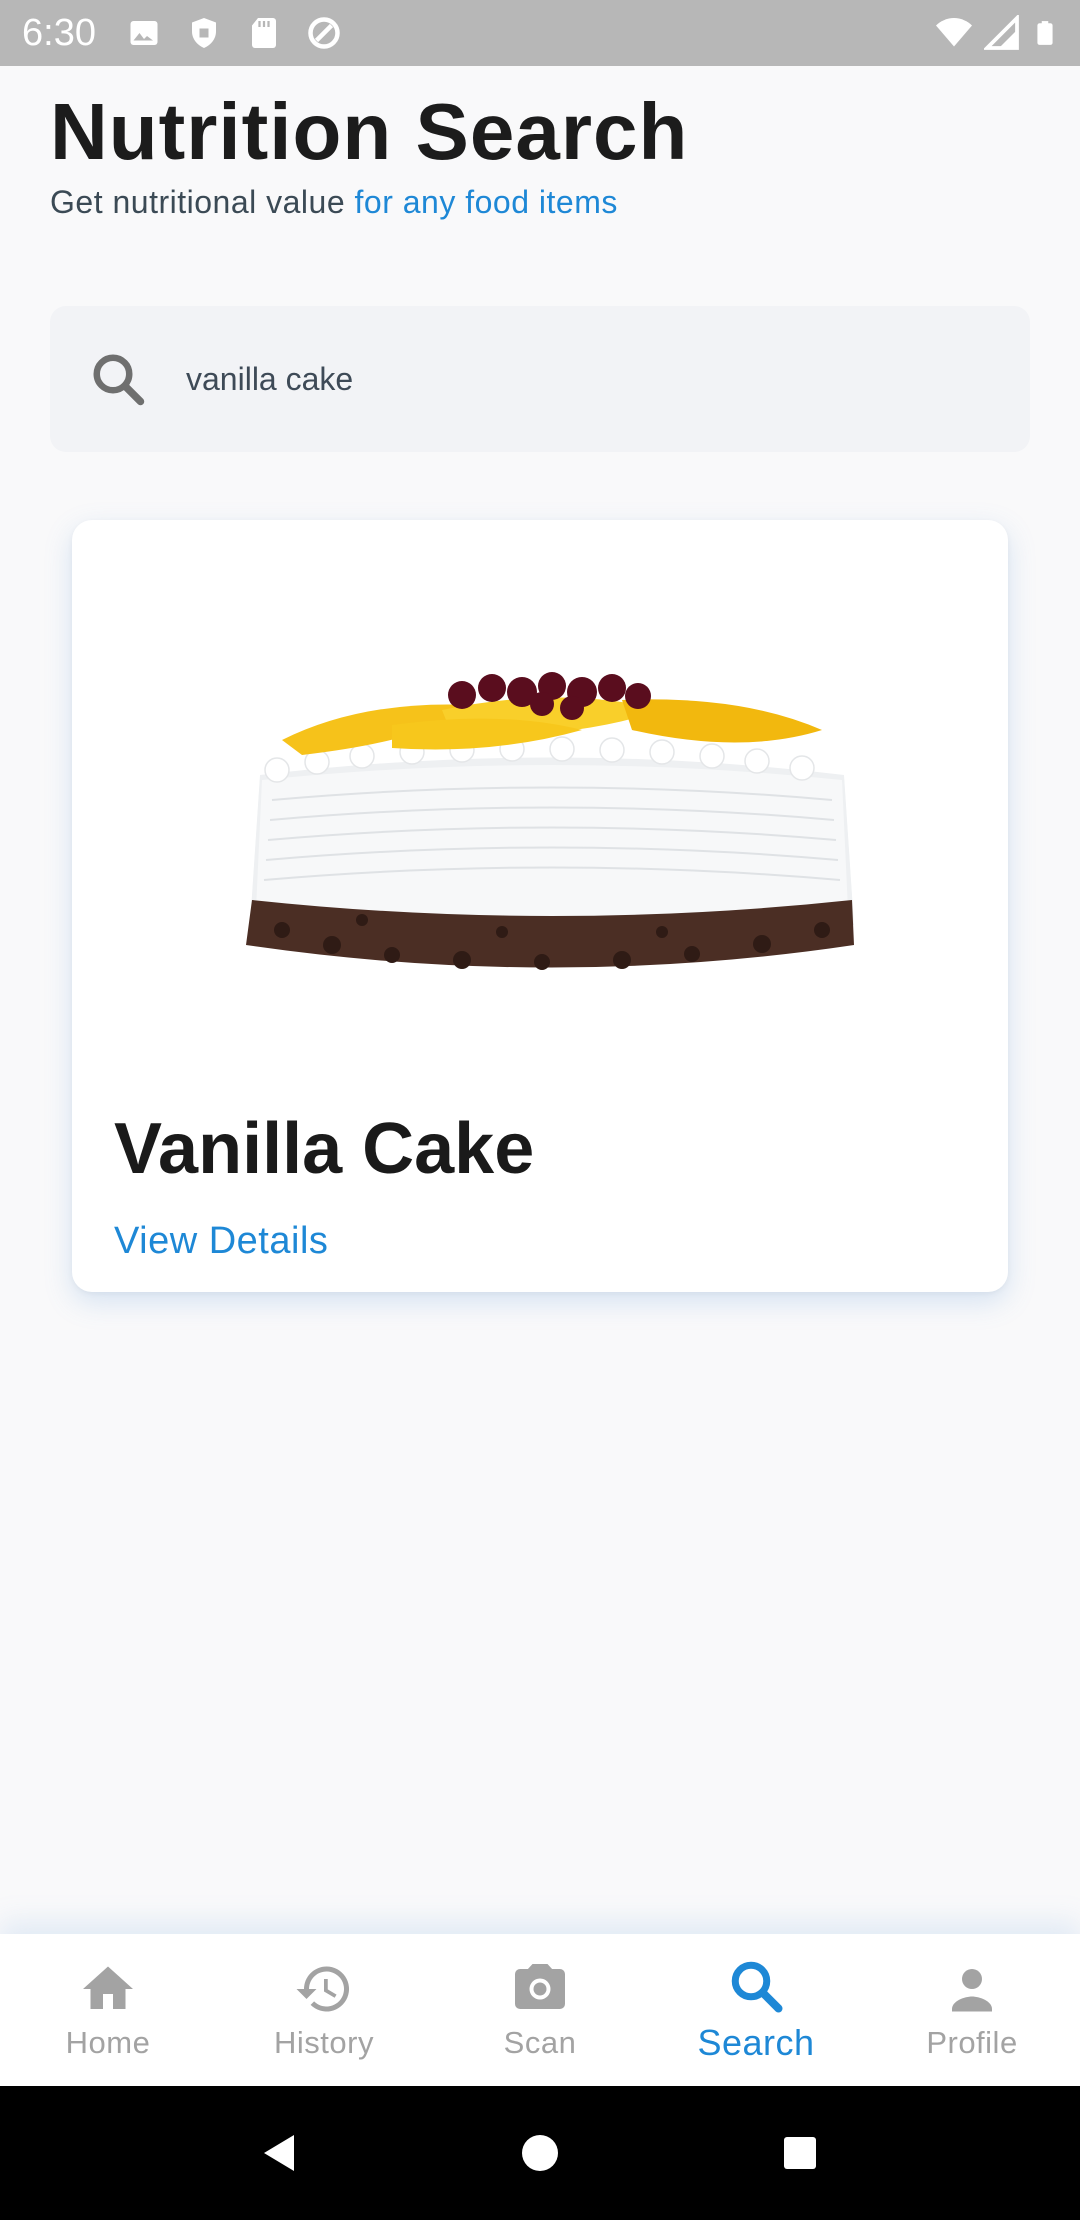 Image resolution: width=1080 pixels, height=2220 pixels. I want to click on camera-icon, so click(540, 1986).